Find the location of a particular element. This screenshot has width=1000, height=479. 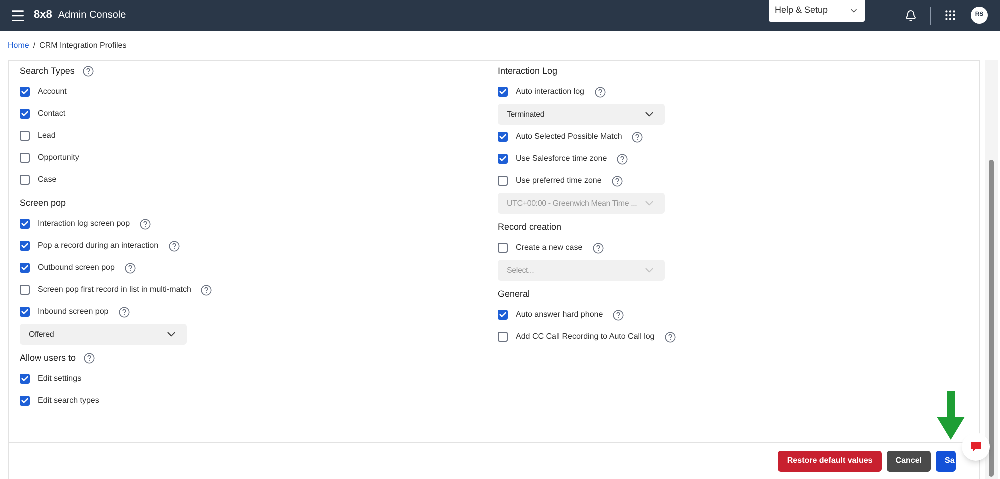

chat-icon is located at coordinates (976, 447).